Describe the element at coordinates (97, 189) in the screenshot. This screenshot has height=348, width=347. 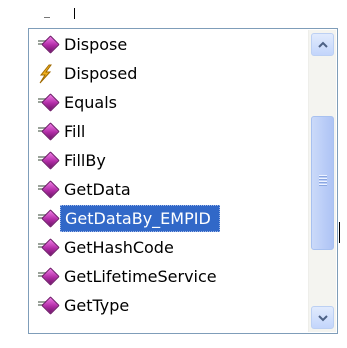
I see `list-item-label: GetData` at that location.